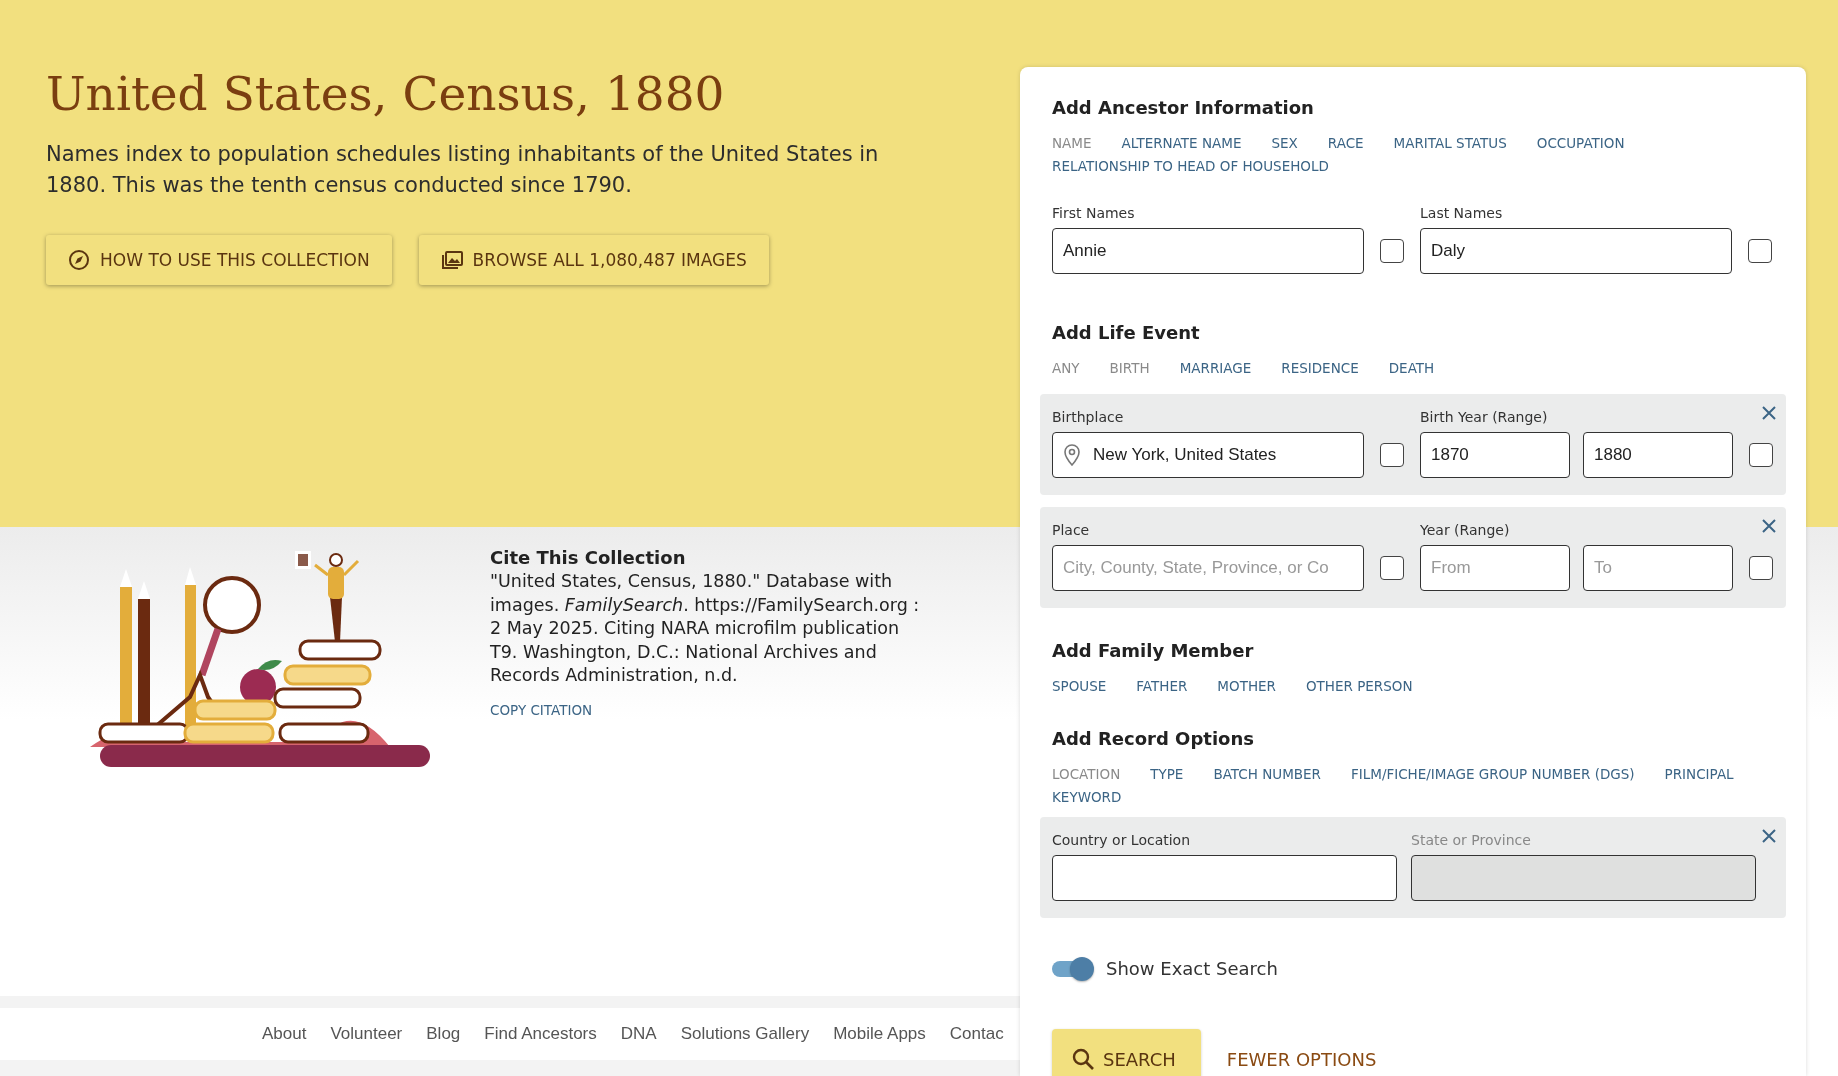 Image resolution: width=1838 pixels, height=1076 pixels. What do you see at coordinates (1192, 968) in the screenshot?
I see `toggle-label: Show Exact Search` at bounding box center [1192, 968].